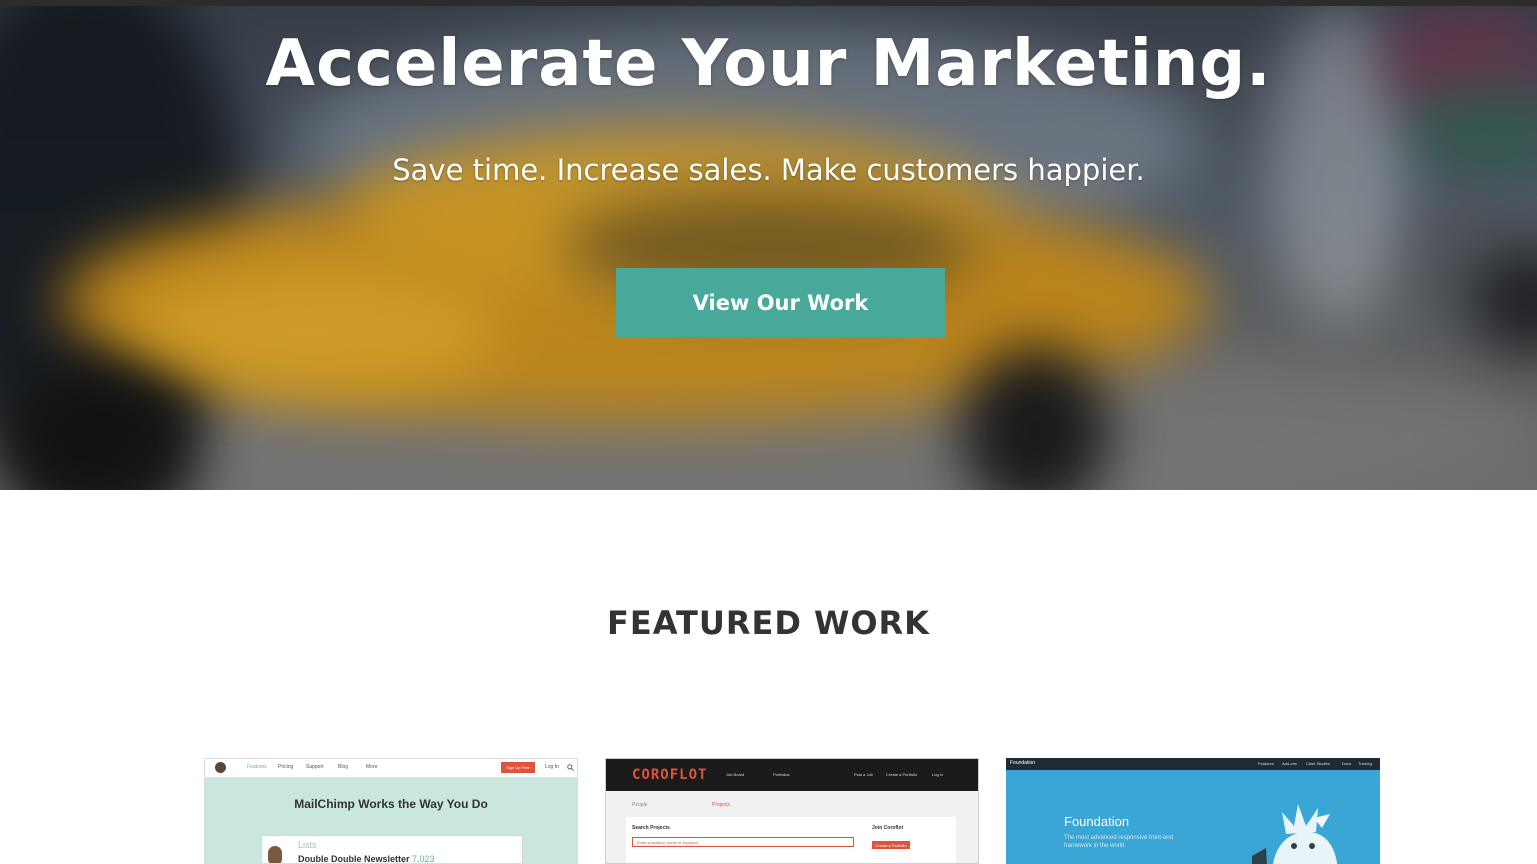 The image size is (1537, 864). I want to click on card-nav-item: Training, so click(1365, 763).